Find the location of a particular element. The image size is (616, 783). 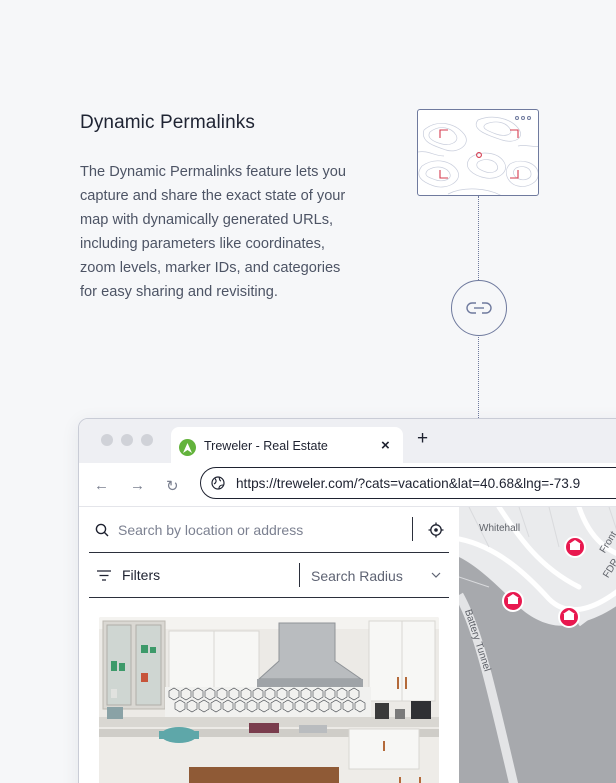

globe-icon is located at coordinates (218, 483).